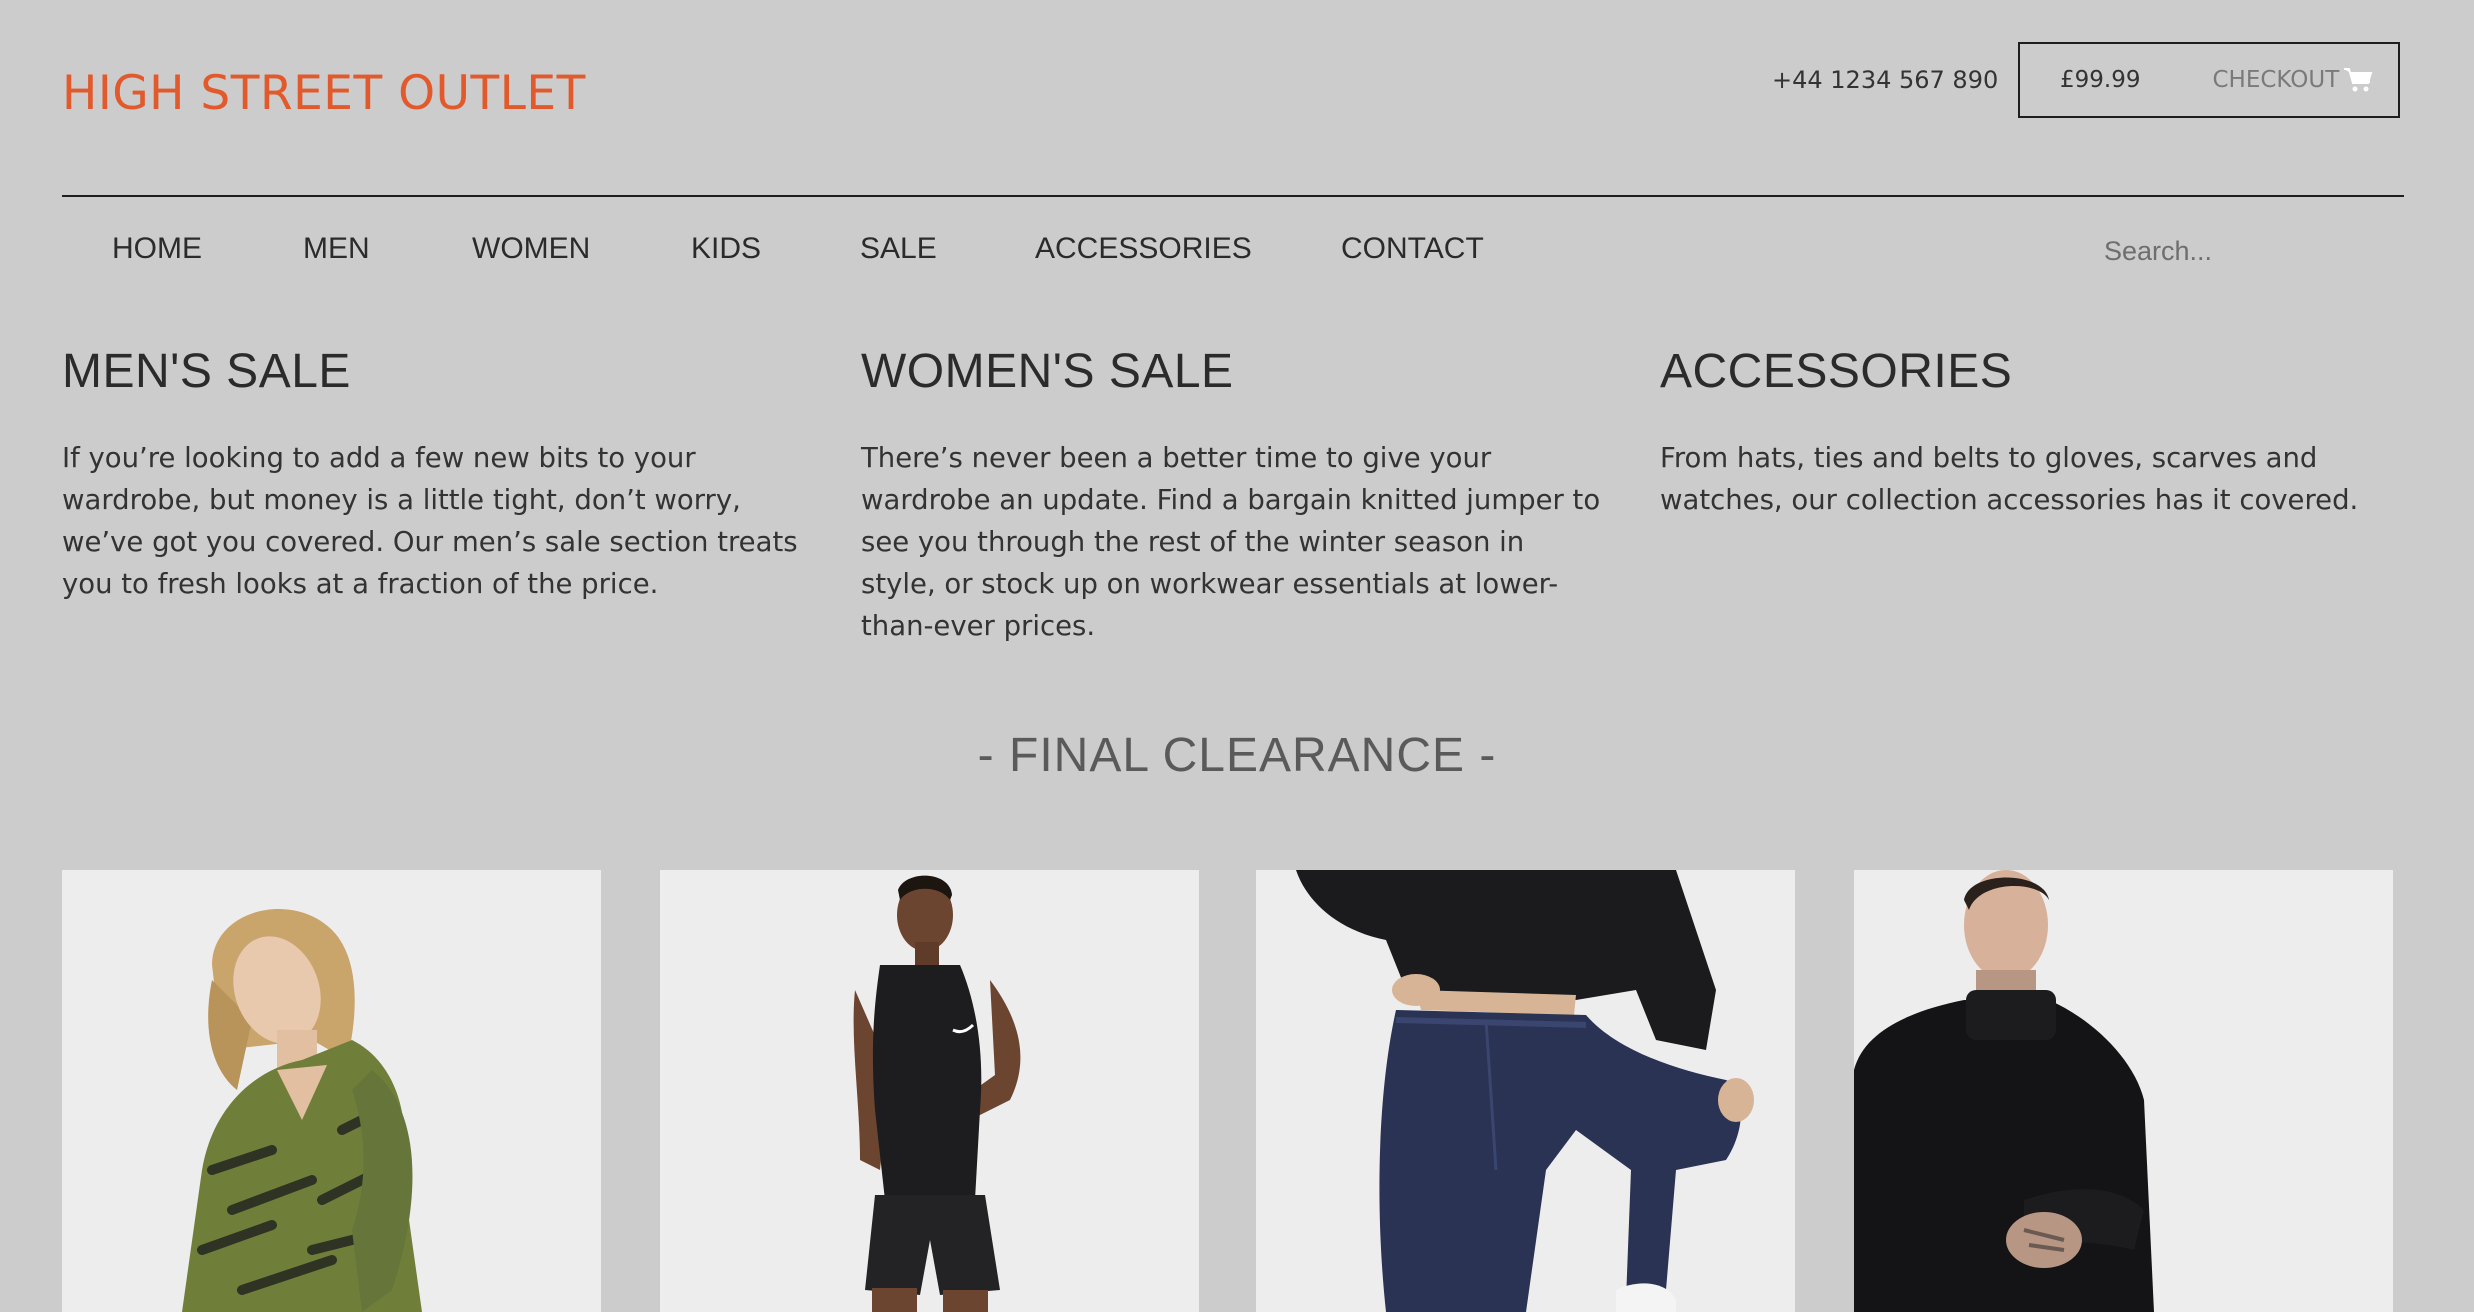 Image resolution: width=2474 pixels, height=1312 pixels. I want to click on shopping-cart-icon, so click(2358, 80).